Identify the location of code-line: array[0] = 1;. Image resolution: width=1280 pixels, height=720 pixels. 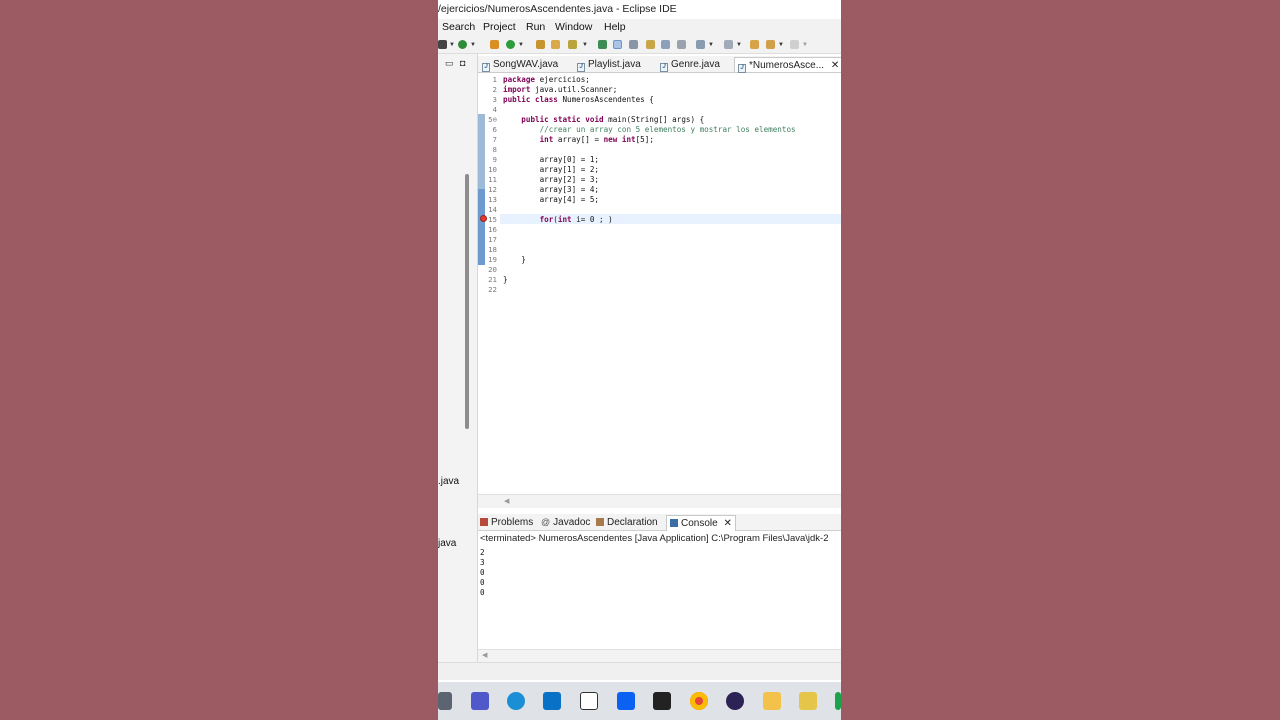
(551, 159).